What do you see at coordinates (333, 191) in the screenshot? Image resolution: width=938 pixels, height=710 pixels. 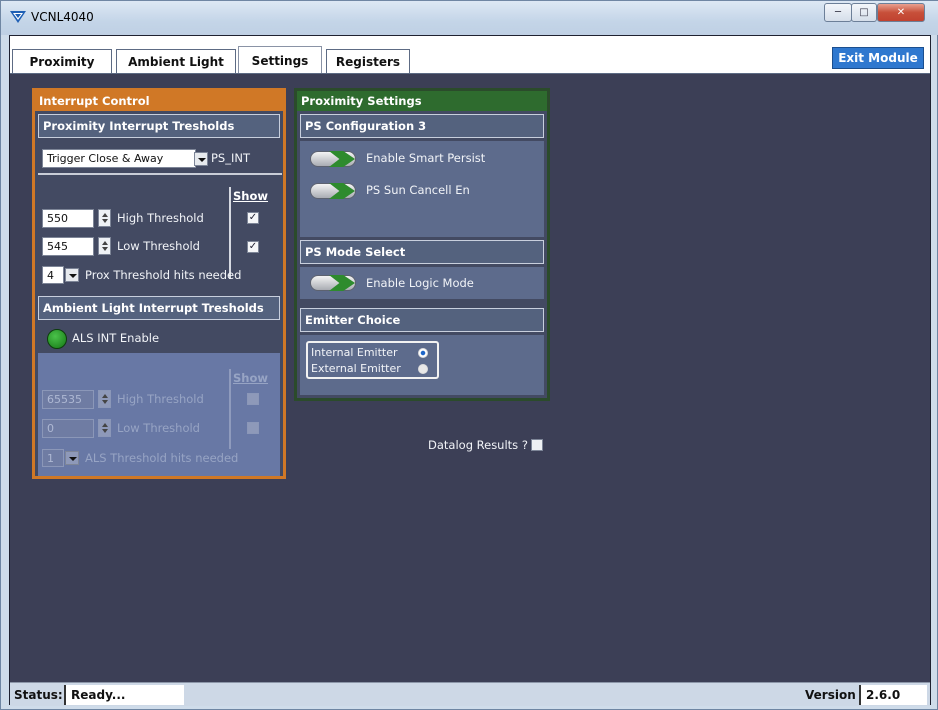 I see `sun-cancel-toggle` at bounding box center [333, 191].